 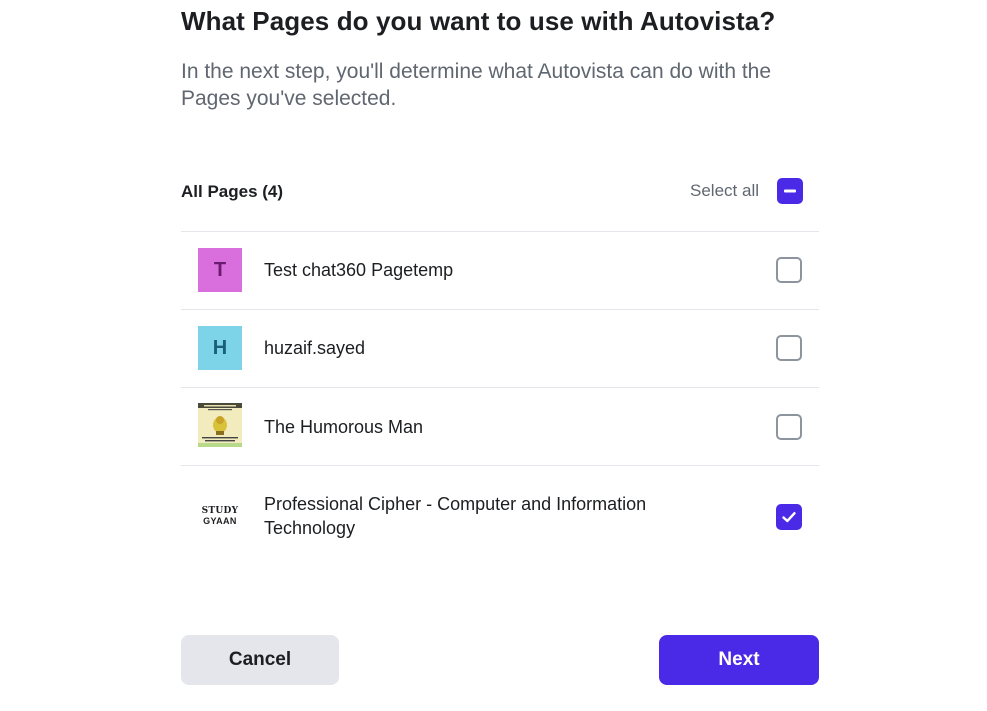 I want to click on page-avatar: H, so click(x=220, y=348).